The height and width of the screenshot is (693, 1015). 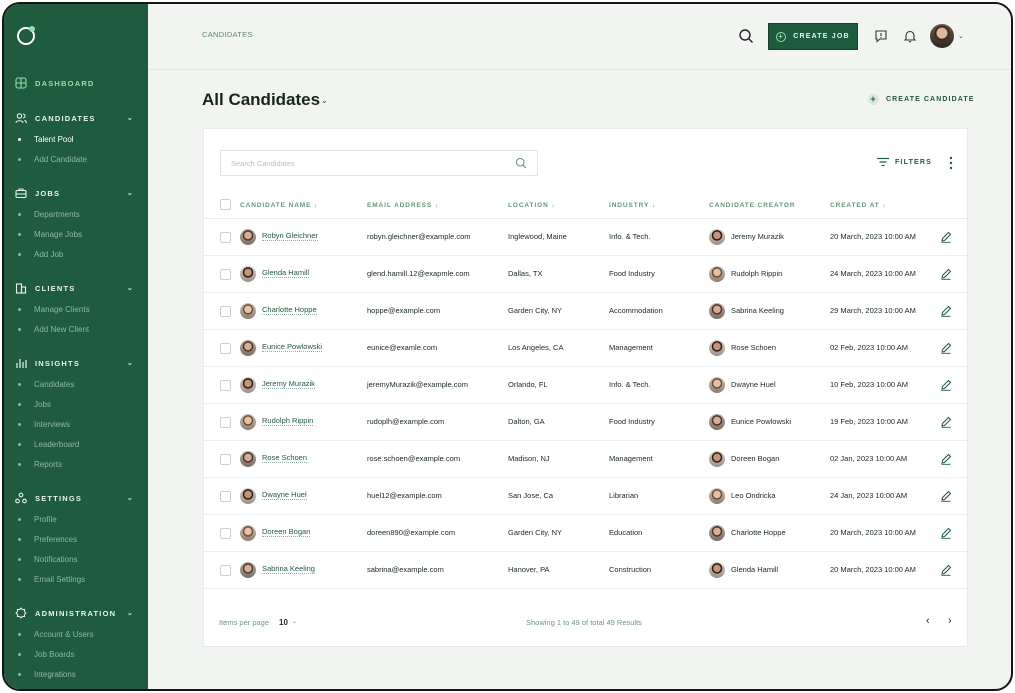 What do you see at coordinates (76, 384) in the screenshot?
I see `sidebar-subitem-candidates: Candidates` at bounding box center [76, 384].